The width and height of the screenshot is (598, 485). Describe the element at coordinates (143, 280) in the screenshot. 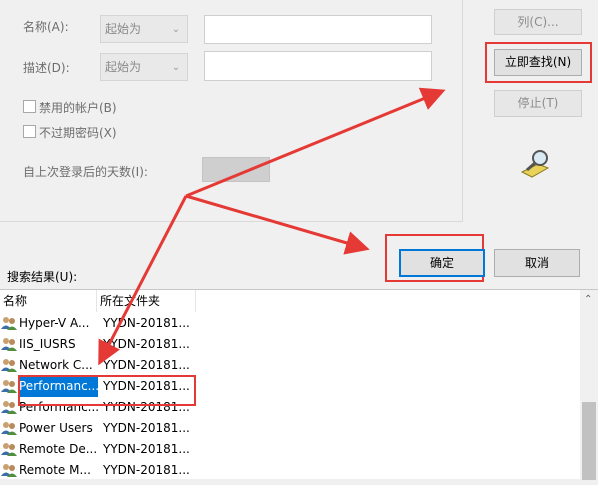

I see `arrow-to-selected-row` at that location.